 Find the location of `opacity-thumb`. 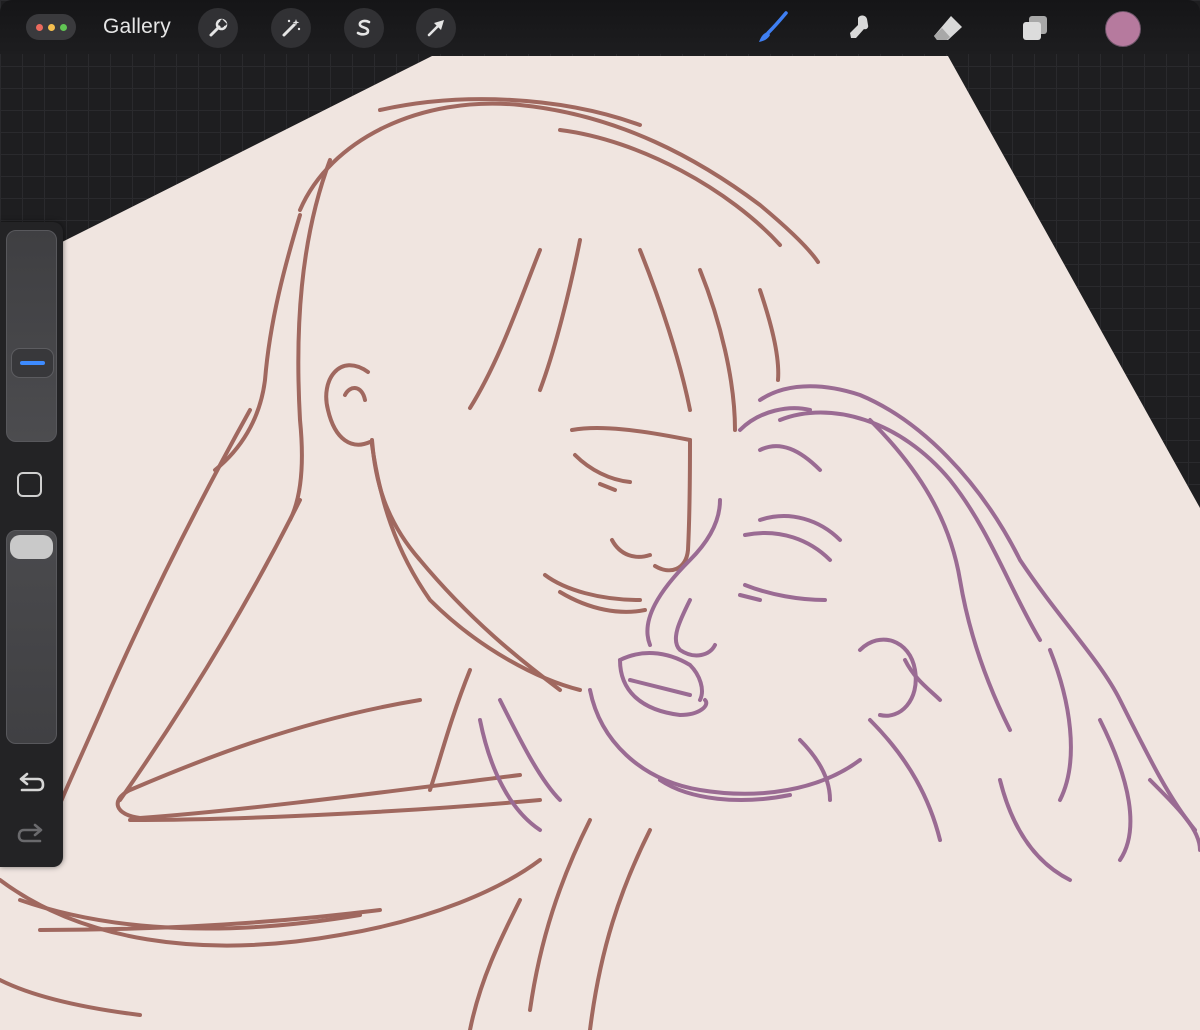

opacity-thumb is located at coordinates (31, 547).